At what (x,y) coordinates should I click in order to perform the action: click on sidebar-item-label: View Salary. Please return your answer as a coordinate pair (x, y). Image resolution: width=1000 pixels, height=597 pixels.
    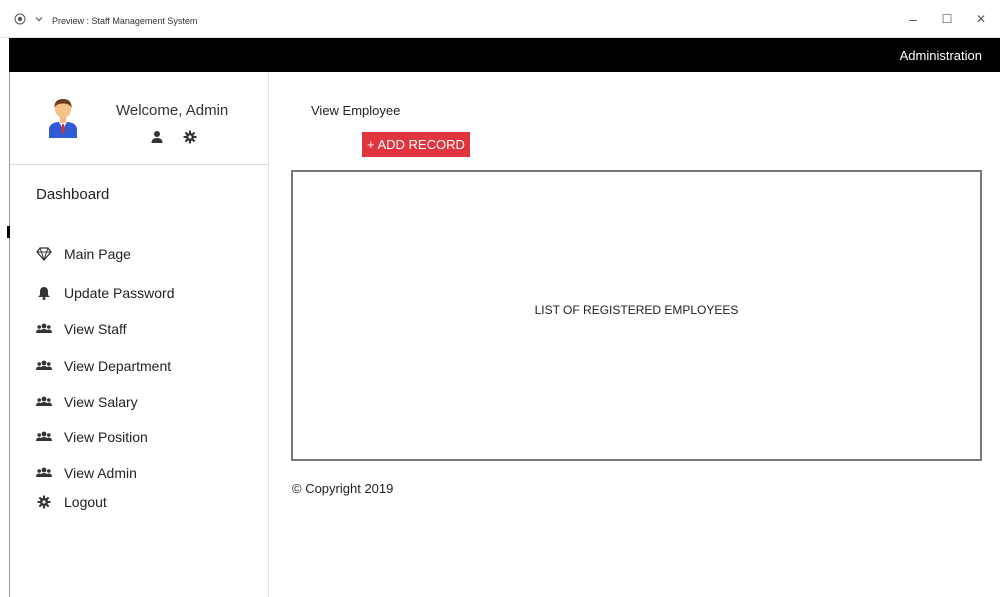
    Looking at the image, I should click on (101, 402).